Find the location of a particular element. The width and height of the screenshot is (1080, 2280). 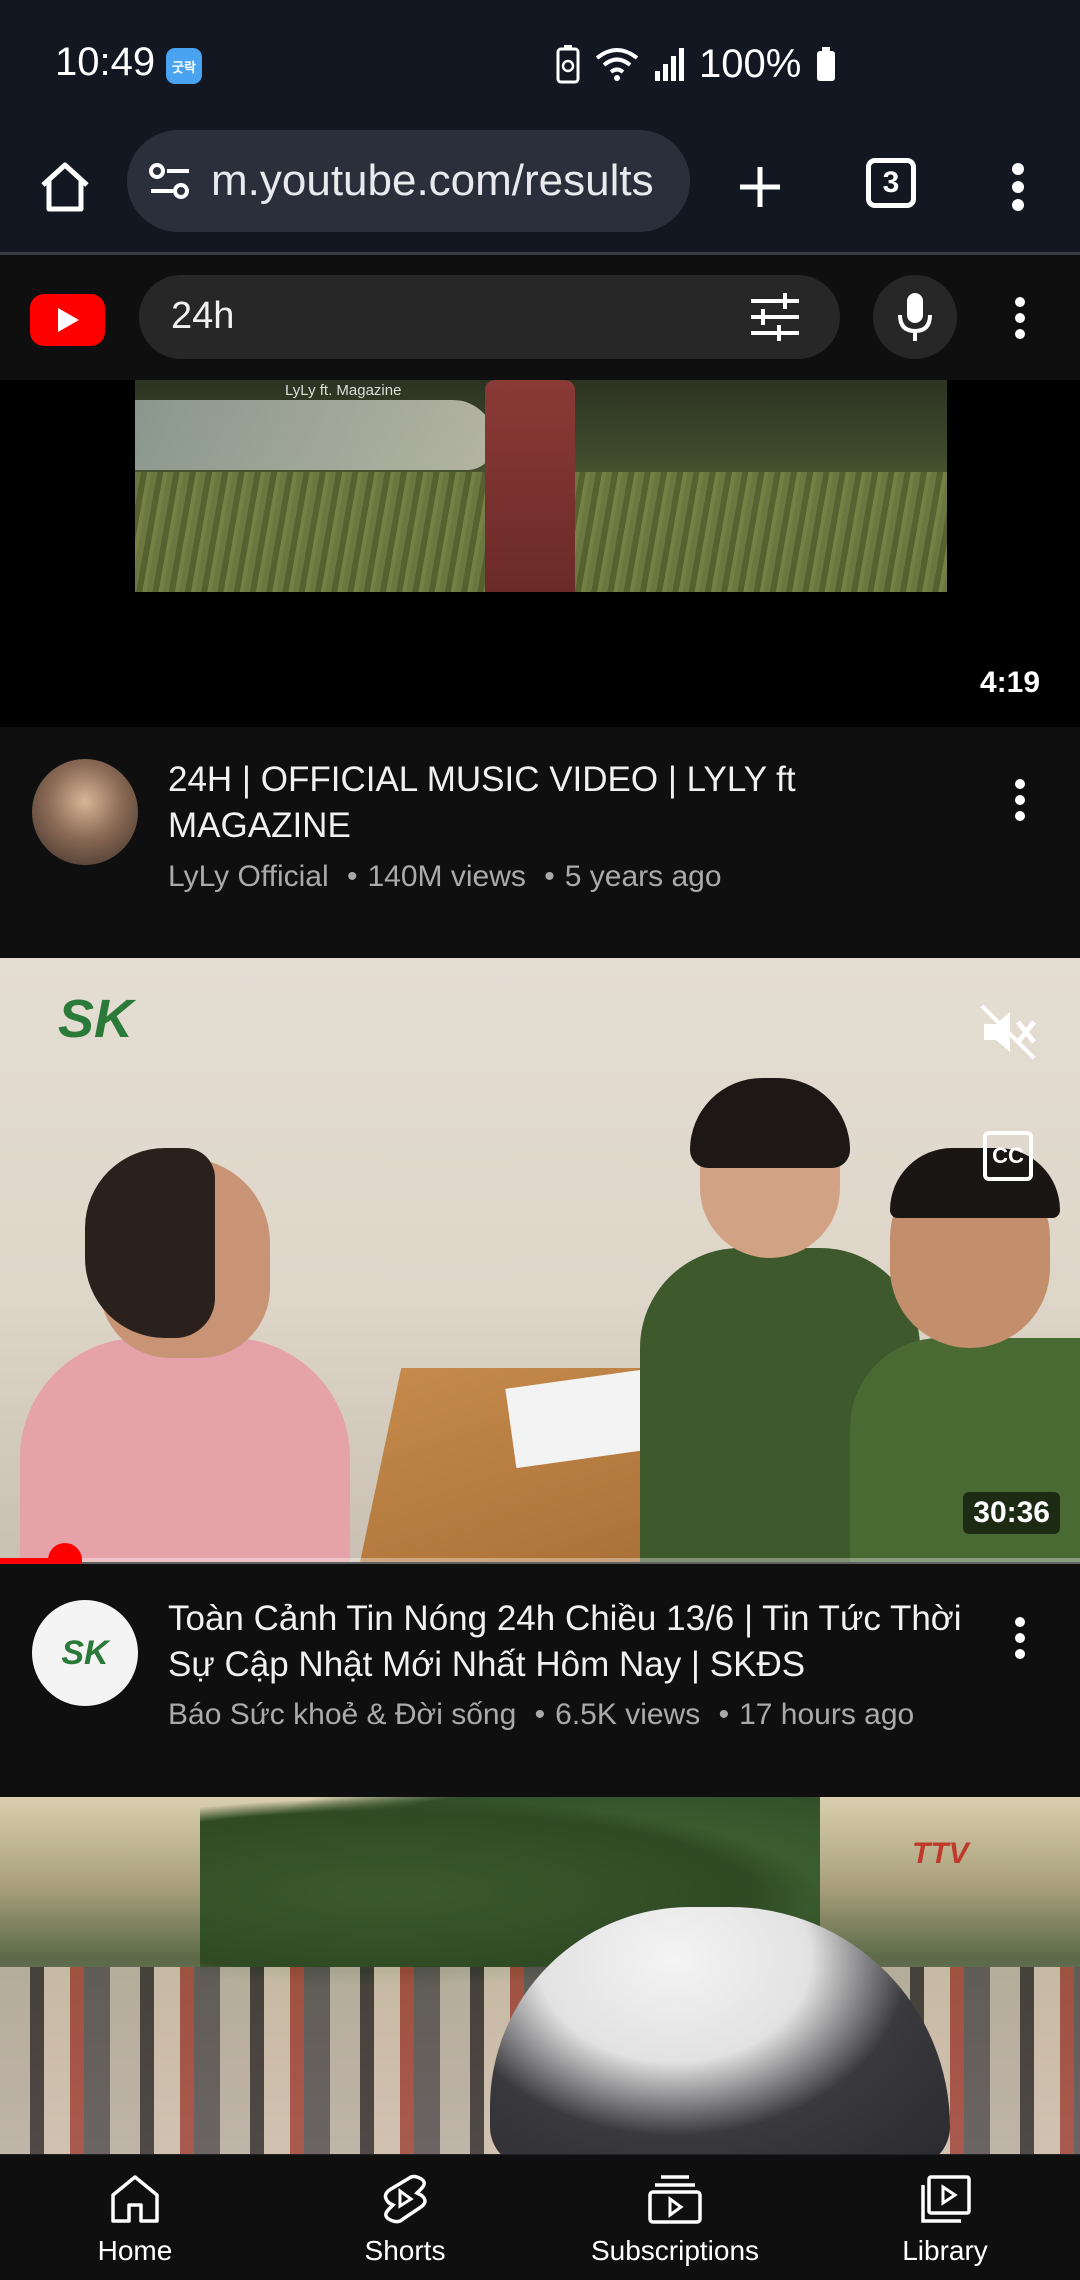

search-filters-icon is located at coordinates (775, 317).